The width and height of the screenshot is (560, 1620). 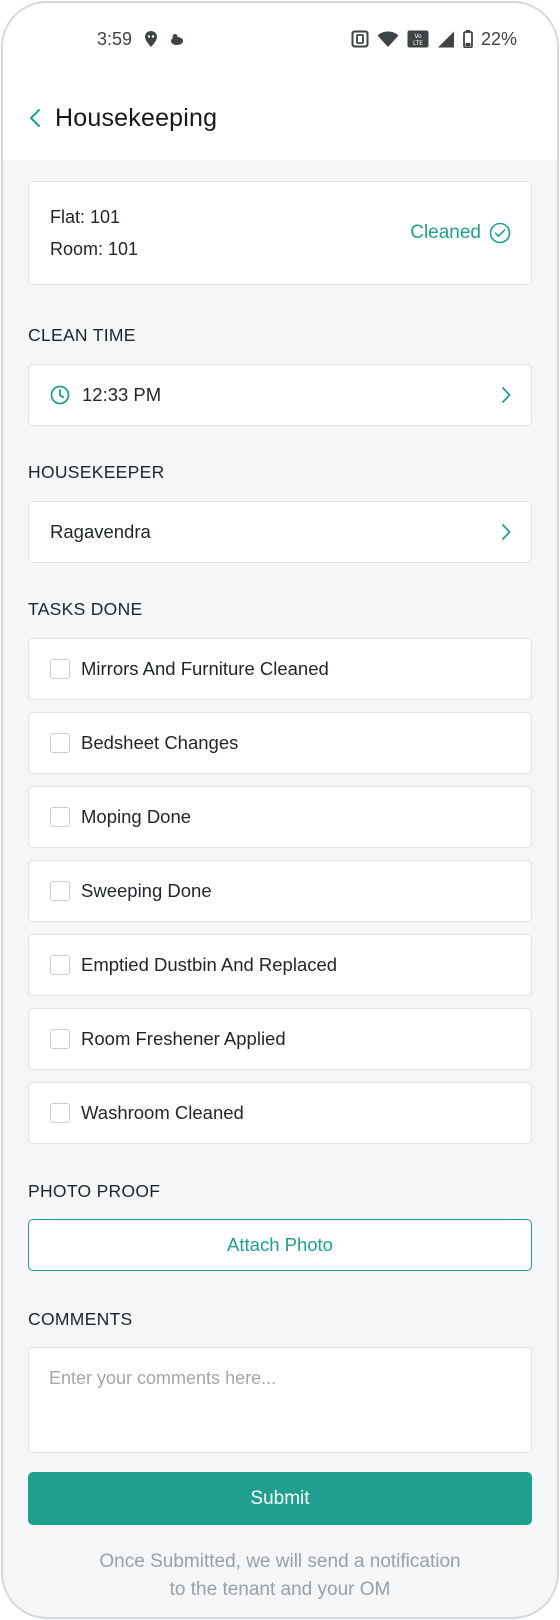 What do you see at coordinates (418, 36) in the screenshot?
I see `svg-text: Vo` at bounding box center [418, 36].